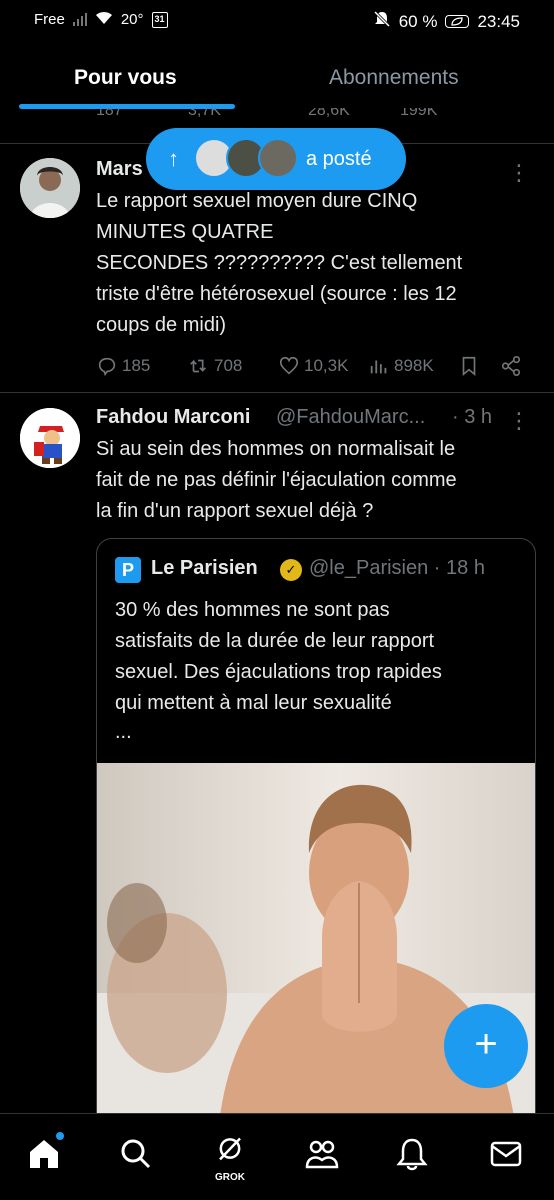  I want to click on nav-messages, so click(508, 1158).